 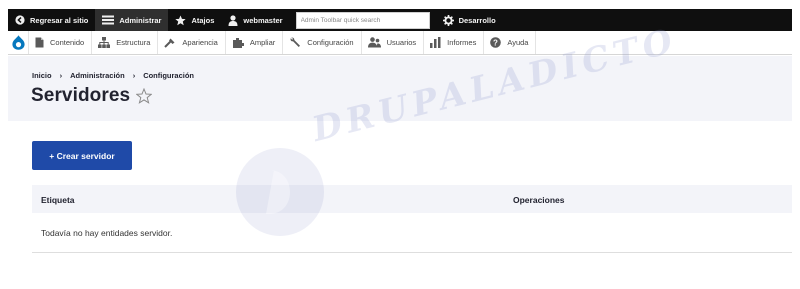 What do you see at coordinates (539, 200) in the screenshot?
I see `column-header-operations: Operaciones` at bounding box center [539, 200].